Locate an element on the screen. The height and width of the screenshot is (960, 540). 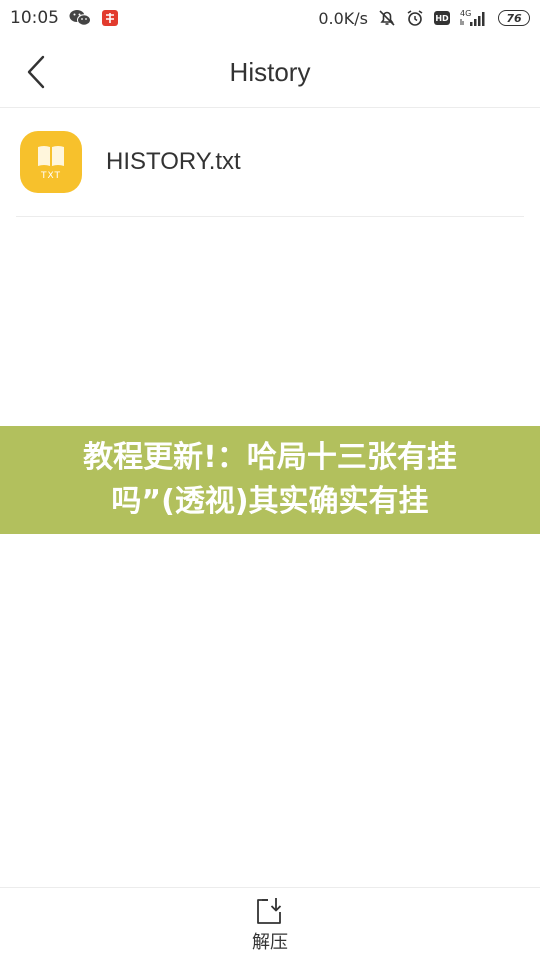
file-name: HISTORY.txt is located at coordinates (173, 161).